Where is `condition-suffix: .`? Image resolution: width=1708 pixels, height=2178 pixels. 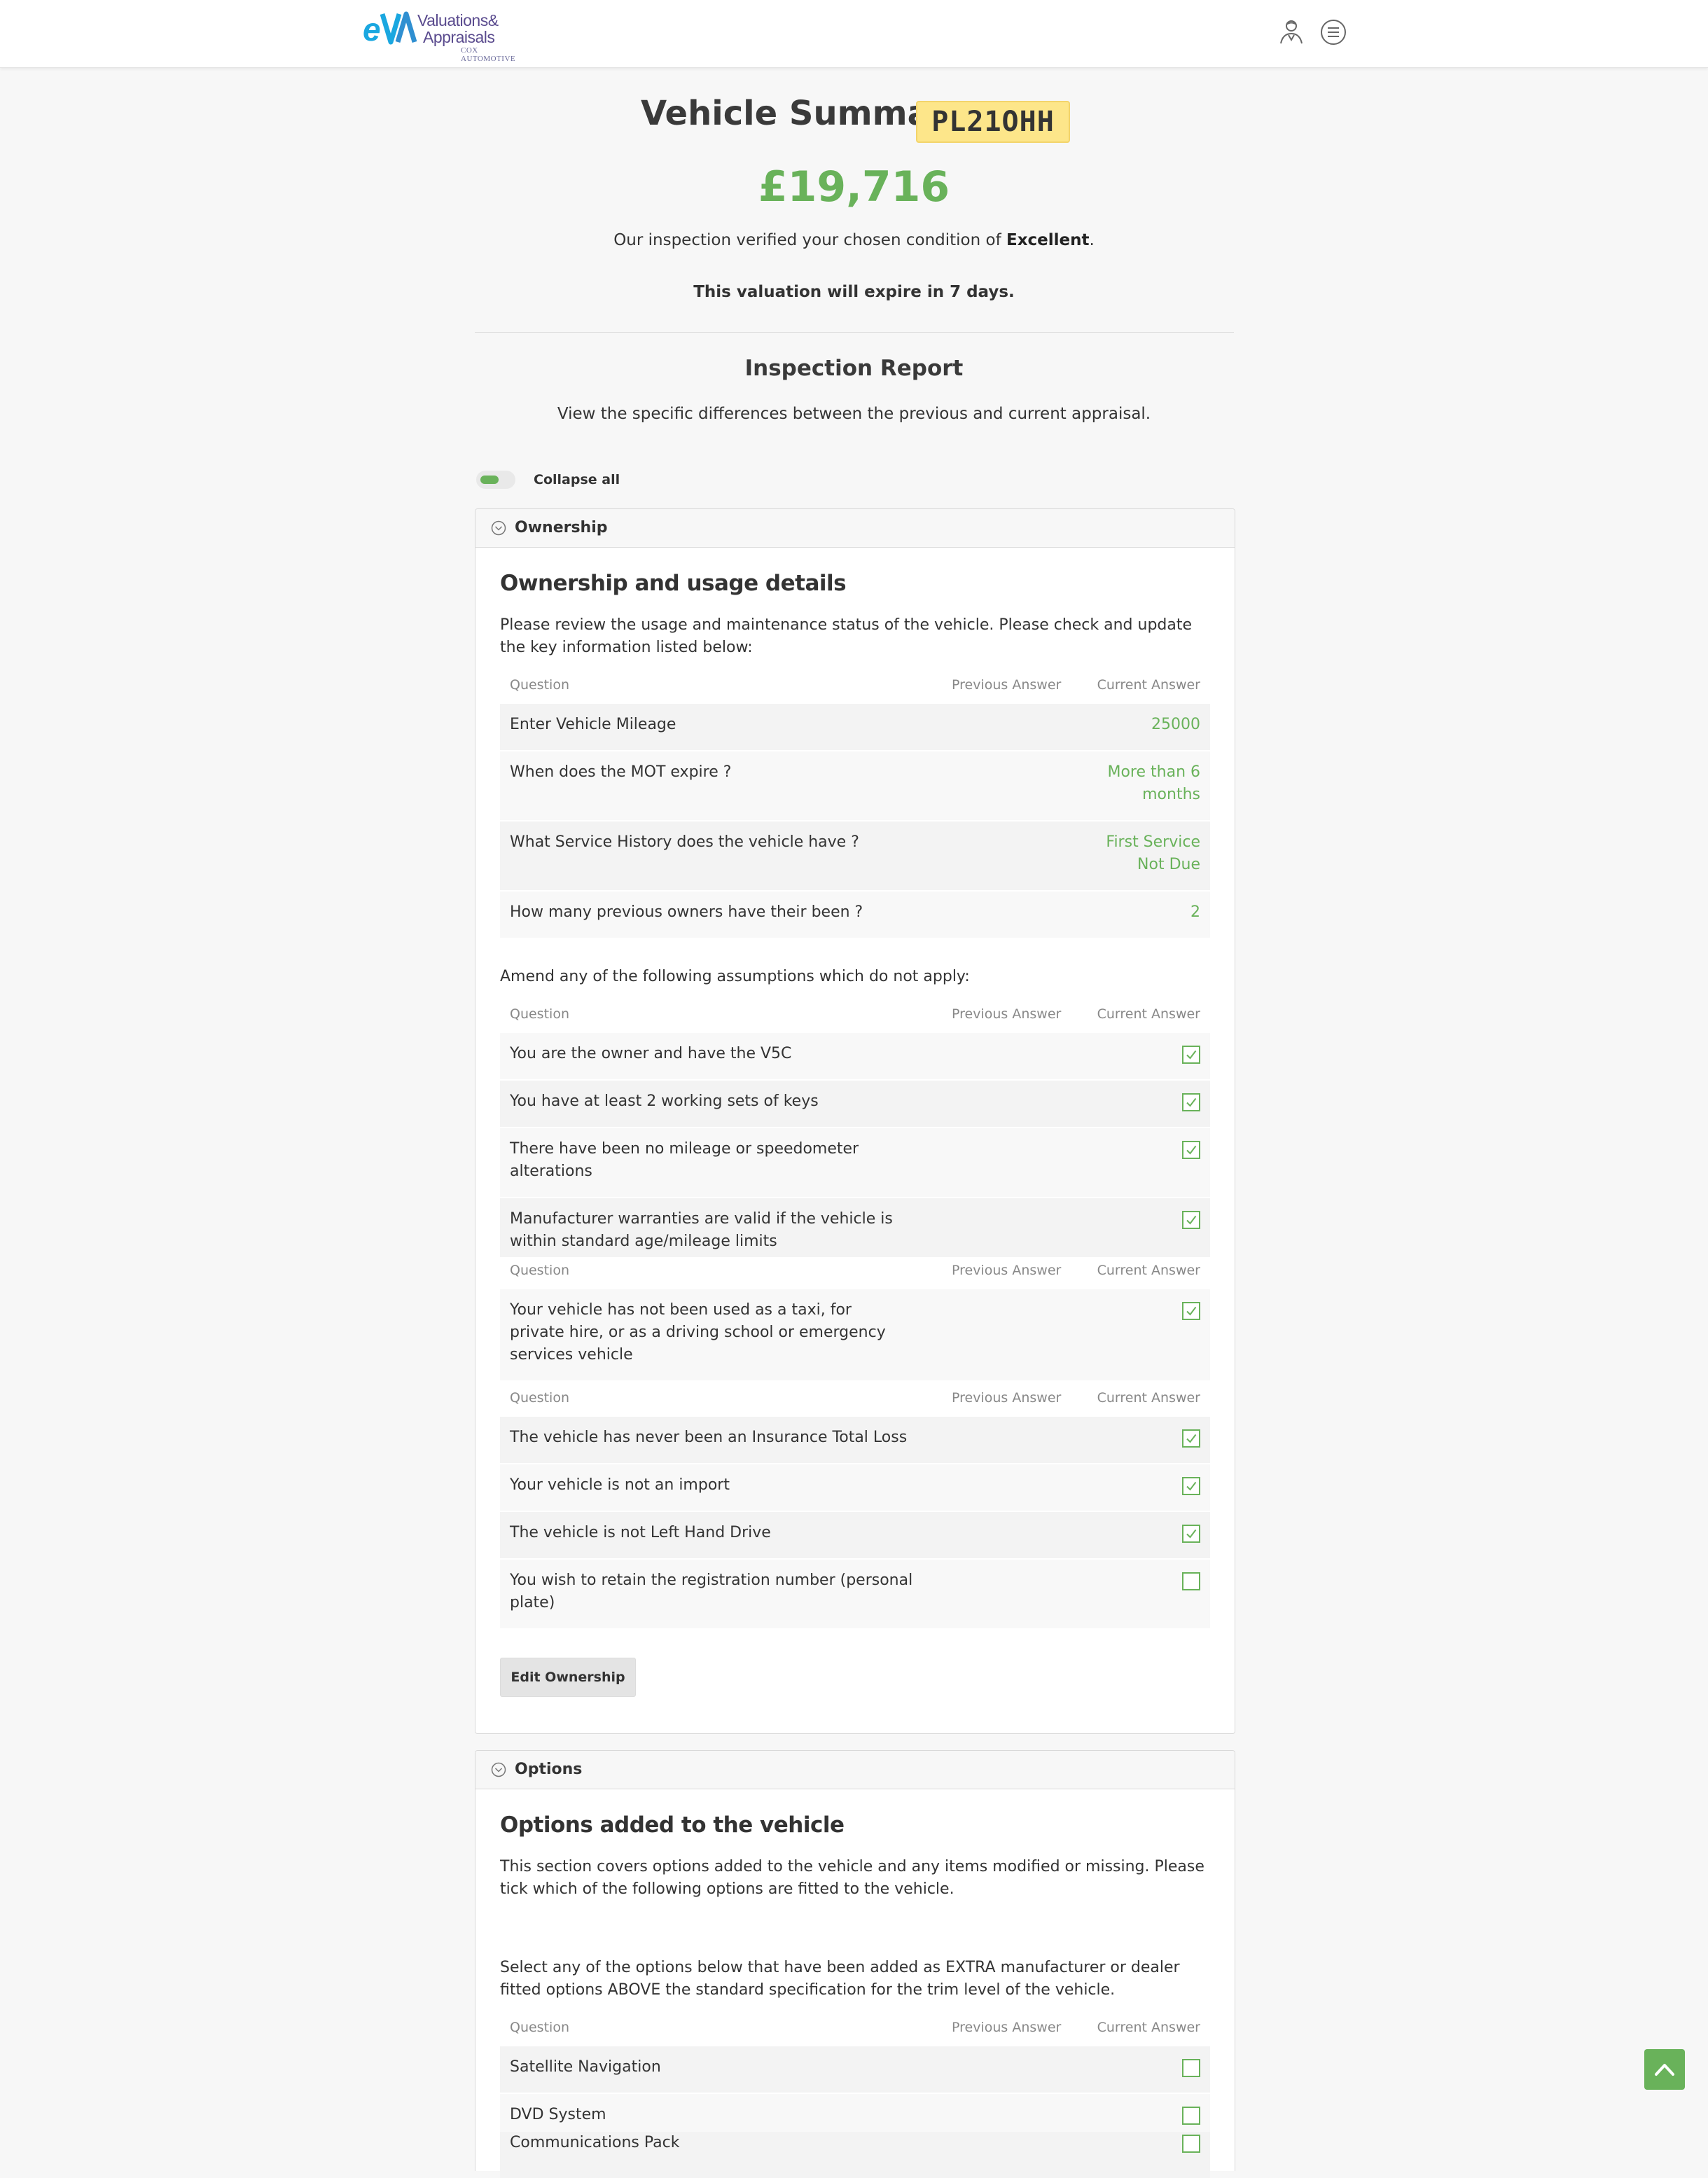 condition-suffix: . is located at coordinates (1092, 240).